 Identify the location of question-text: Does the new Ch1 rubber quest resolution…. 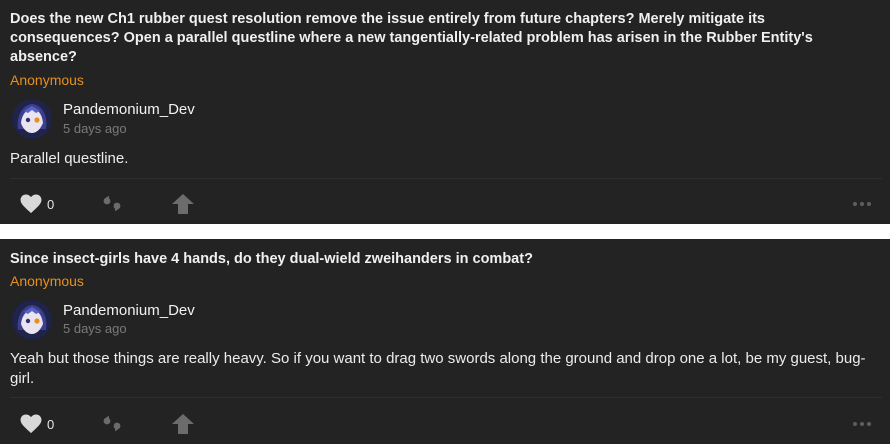
(411, 38).